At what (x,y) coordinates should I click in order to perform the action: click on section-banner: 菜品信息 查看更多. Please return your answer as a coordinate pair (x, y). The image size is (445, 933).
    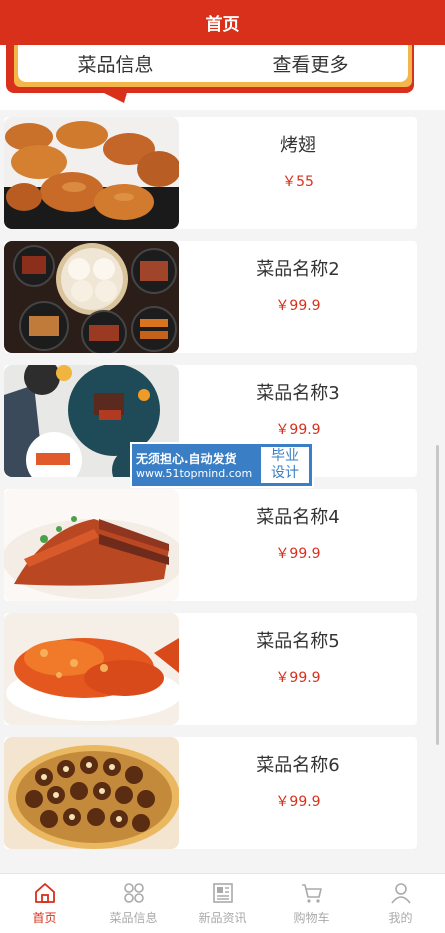
    Looking at the image, I should click on (222, 77).